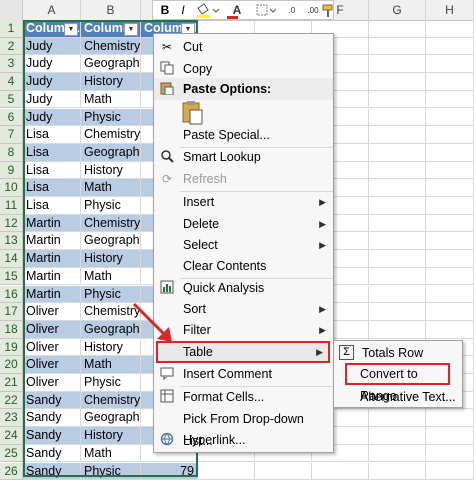 The height and width of the screenshot is (480, 474). What do you see at coordinates (11, 10) in the screenshot?
I see `select-all-corner` at bounding box center [11, 10].